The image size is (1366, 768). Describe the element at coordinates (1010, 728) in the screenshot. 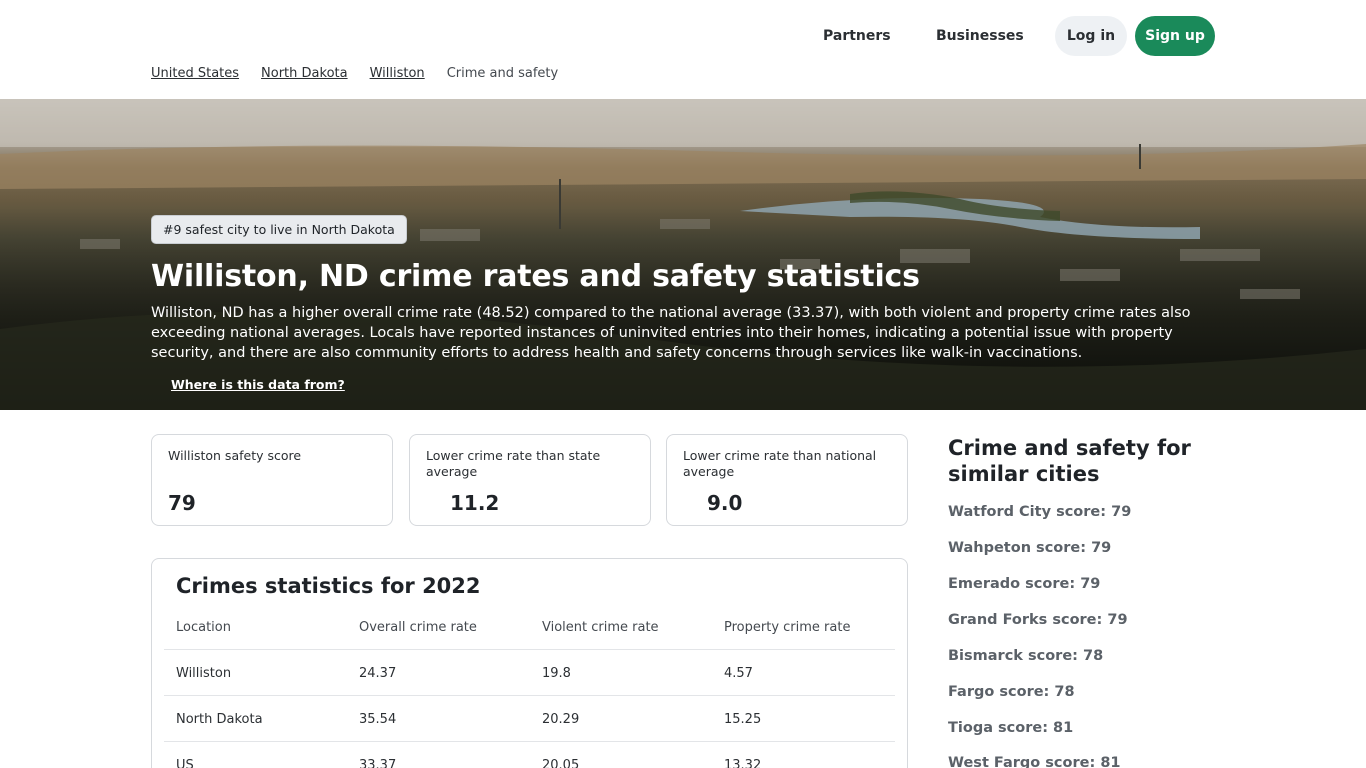

I see `similar-city-link: Tioga score: 81` at that location.